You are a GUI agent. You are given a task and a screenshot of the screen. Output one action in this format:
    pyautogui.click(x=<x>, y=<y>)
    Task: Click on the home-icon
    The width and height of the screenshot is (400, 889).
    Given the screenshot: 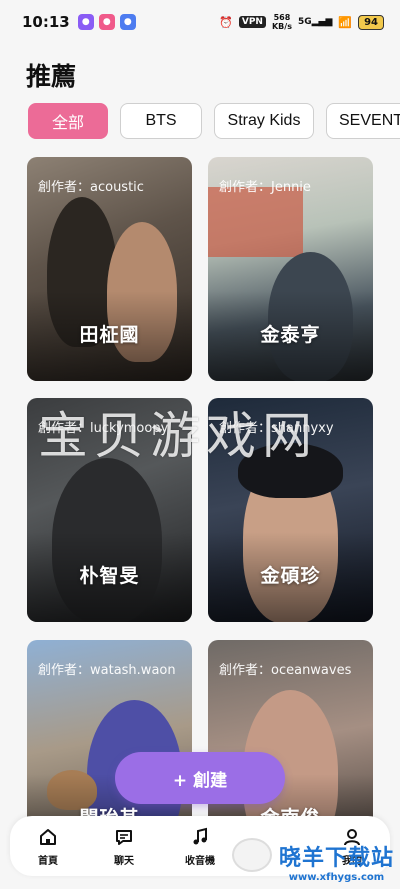 What is the action you would take?
    pyautogui.click(x=48, y=837)
    